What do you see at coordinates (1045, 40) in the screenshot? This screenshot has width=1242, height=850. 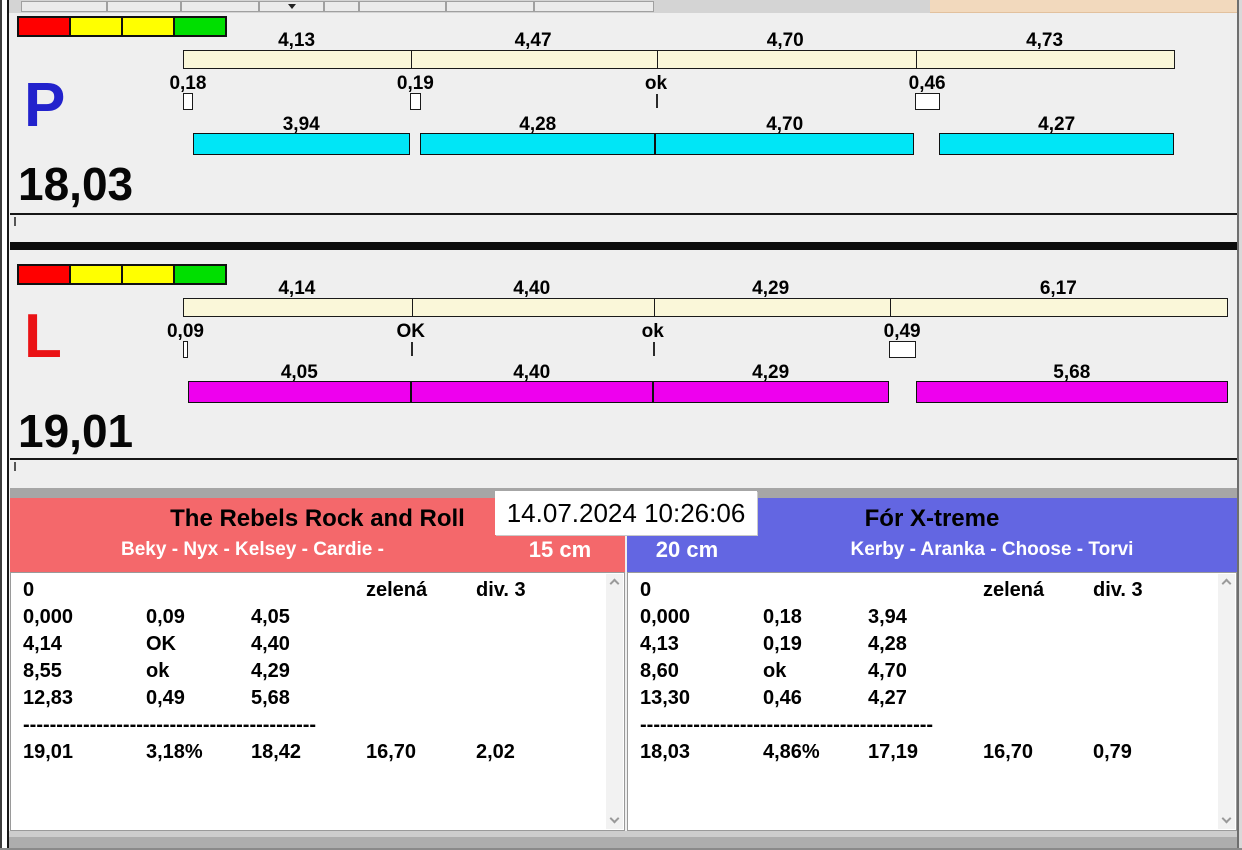 I see `split-time-label: 4,73` at bounding box center [1045, 40].